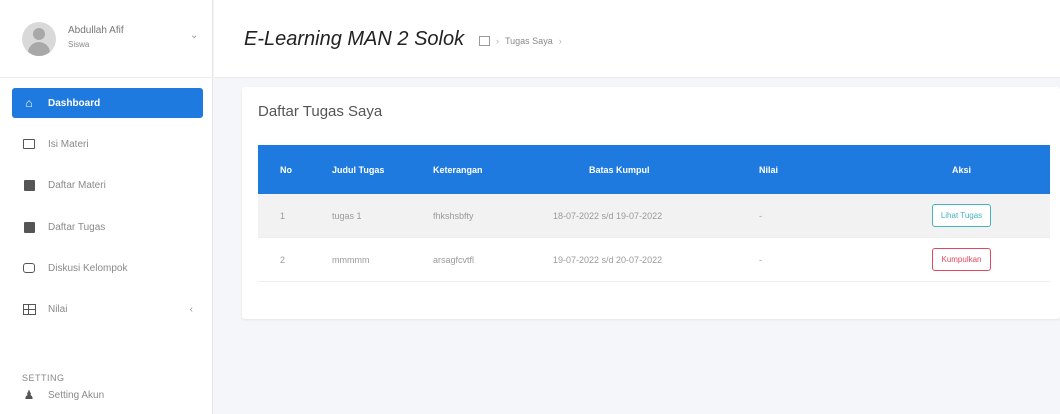 This screenshot has height=414, width=1060. What do you see at coordinates (29, 309) in the screenshot?
I see `table-icon` at bounding box center [29, 309].